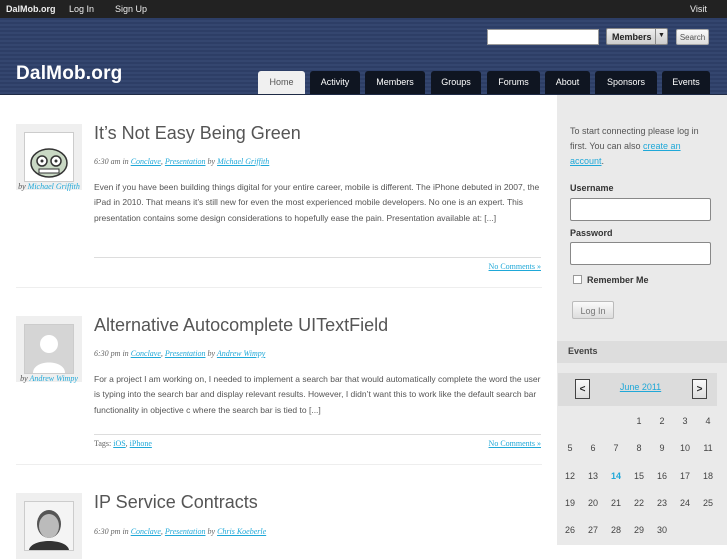 The height and width of the screenshot is (559, 727). What do you see at coordinates (686, 82) in the screenshot?
I see `tab-events: Events` at bounding box center [686, 82].